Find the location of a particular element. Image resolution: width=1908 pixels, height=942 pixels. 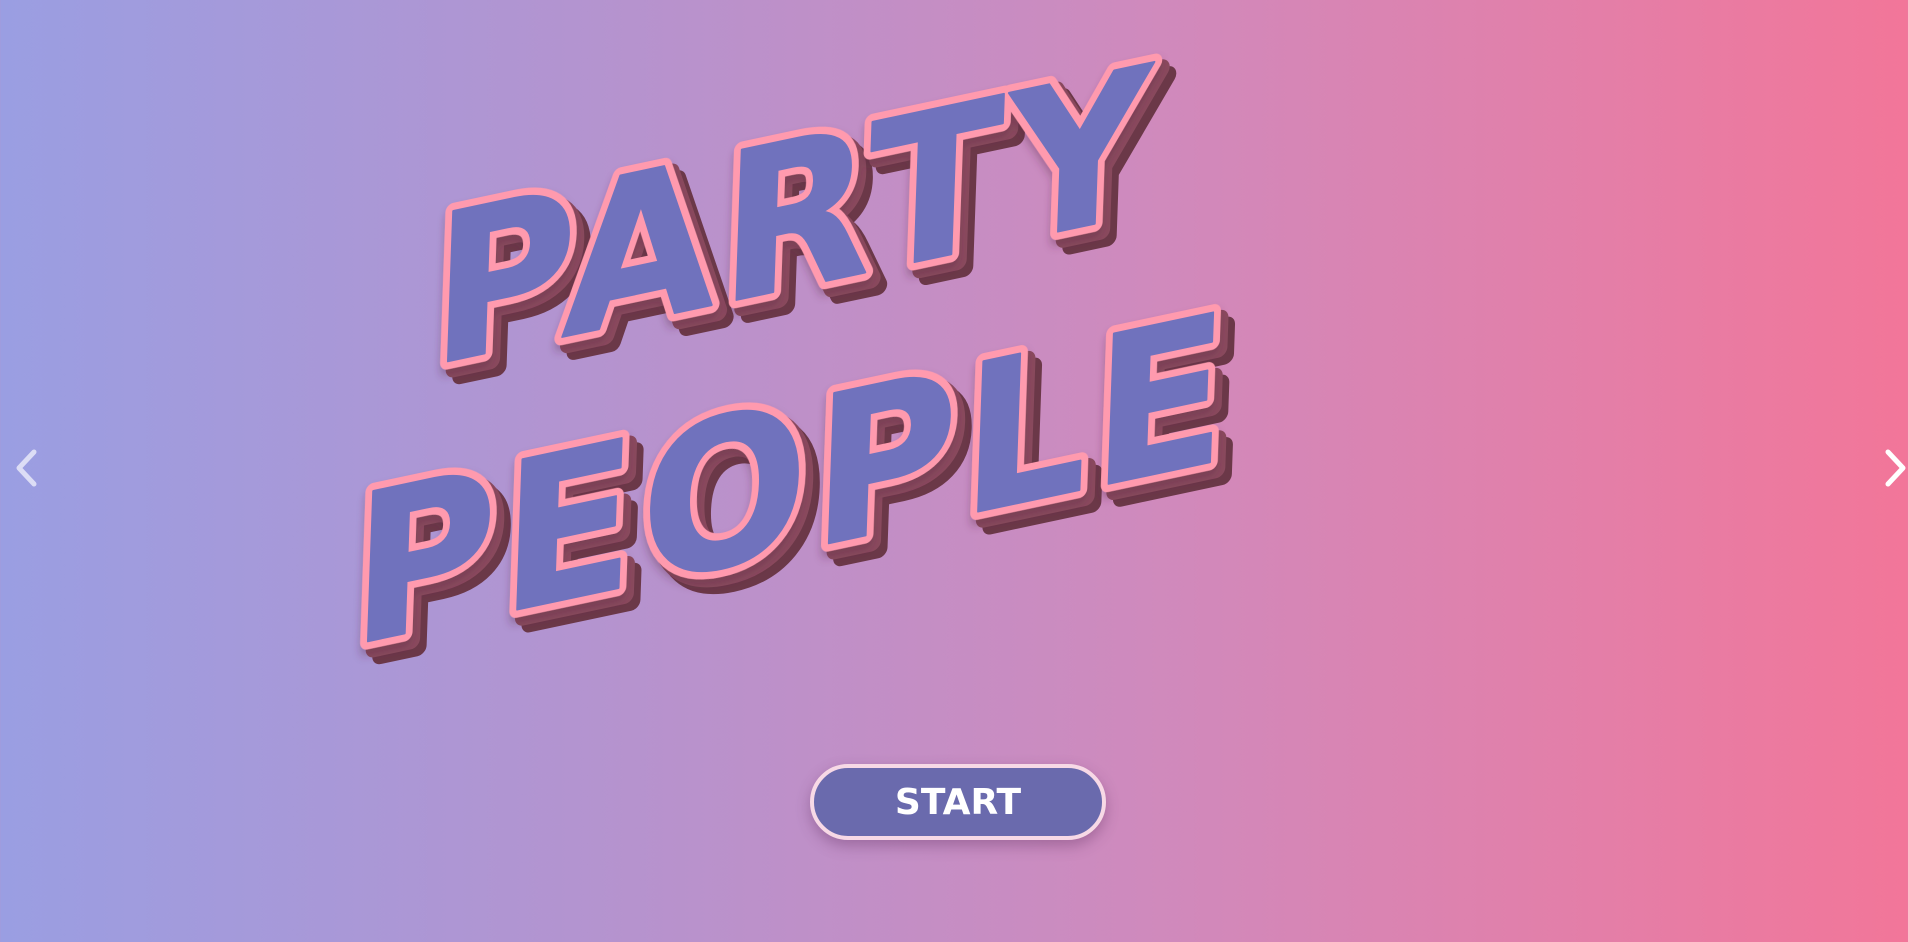

chevron-right-icon is located at coordinates (1895, 468).